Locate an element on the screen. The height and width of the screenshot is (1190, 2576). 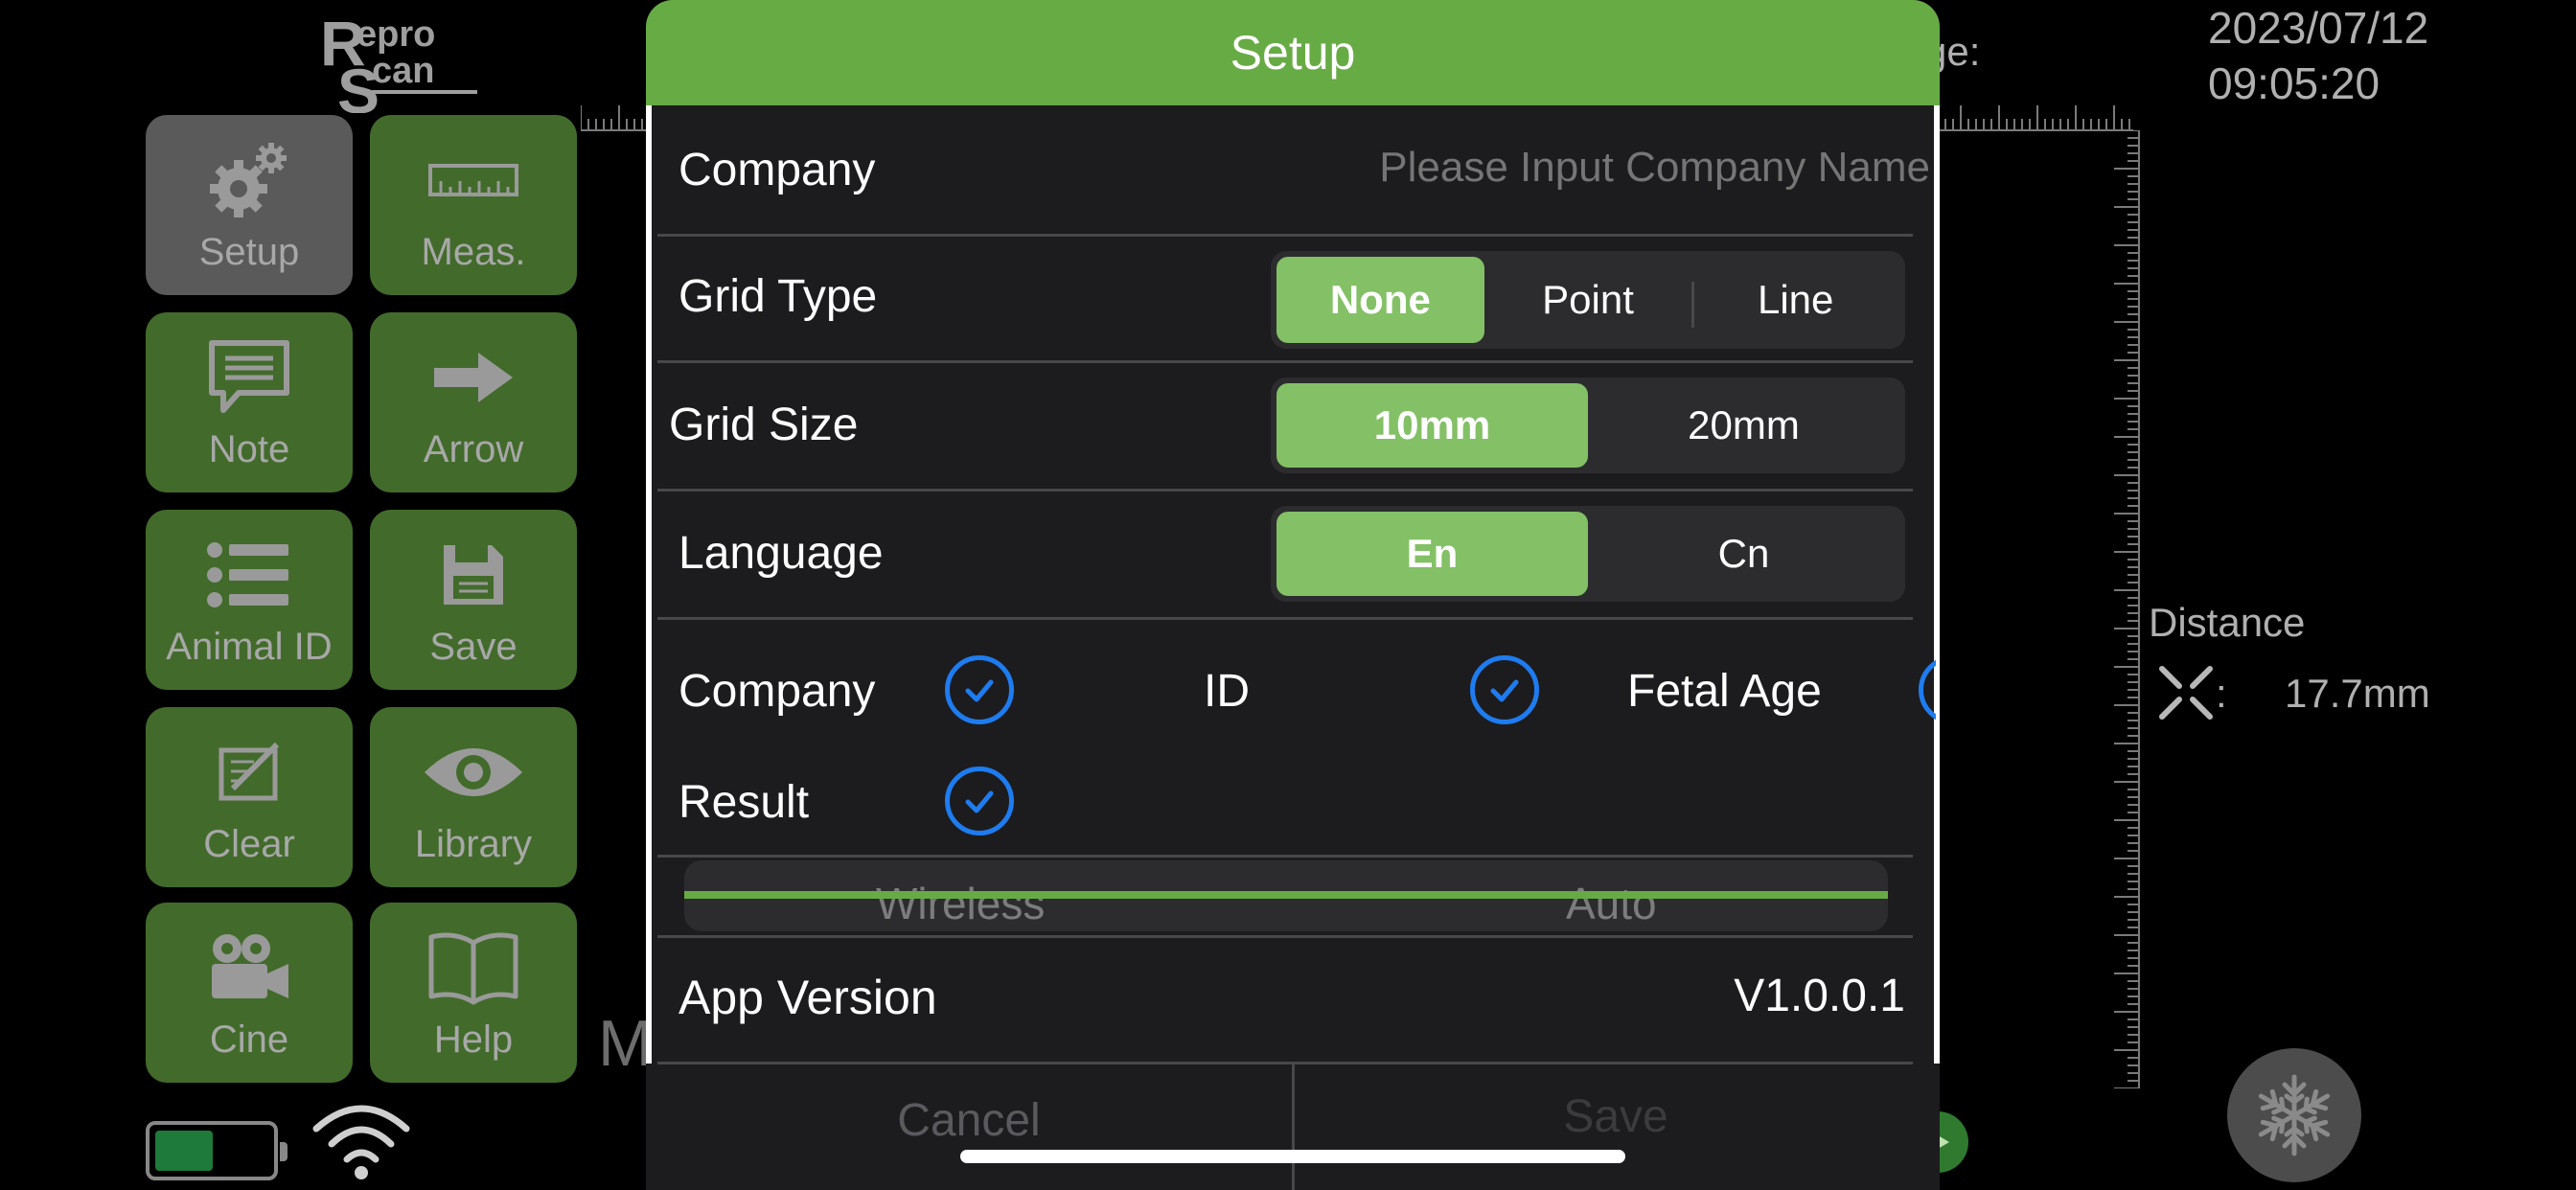
connection-indicator-line is located at coordinates (1286, 895).